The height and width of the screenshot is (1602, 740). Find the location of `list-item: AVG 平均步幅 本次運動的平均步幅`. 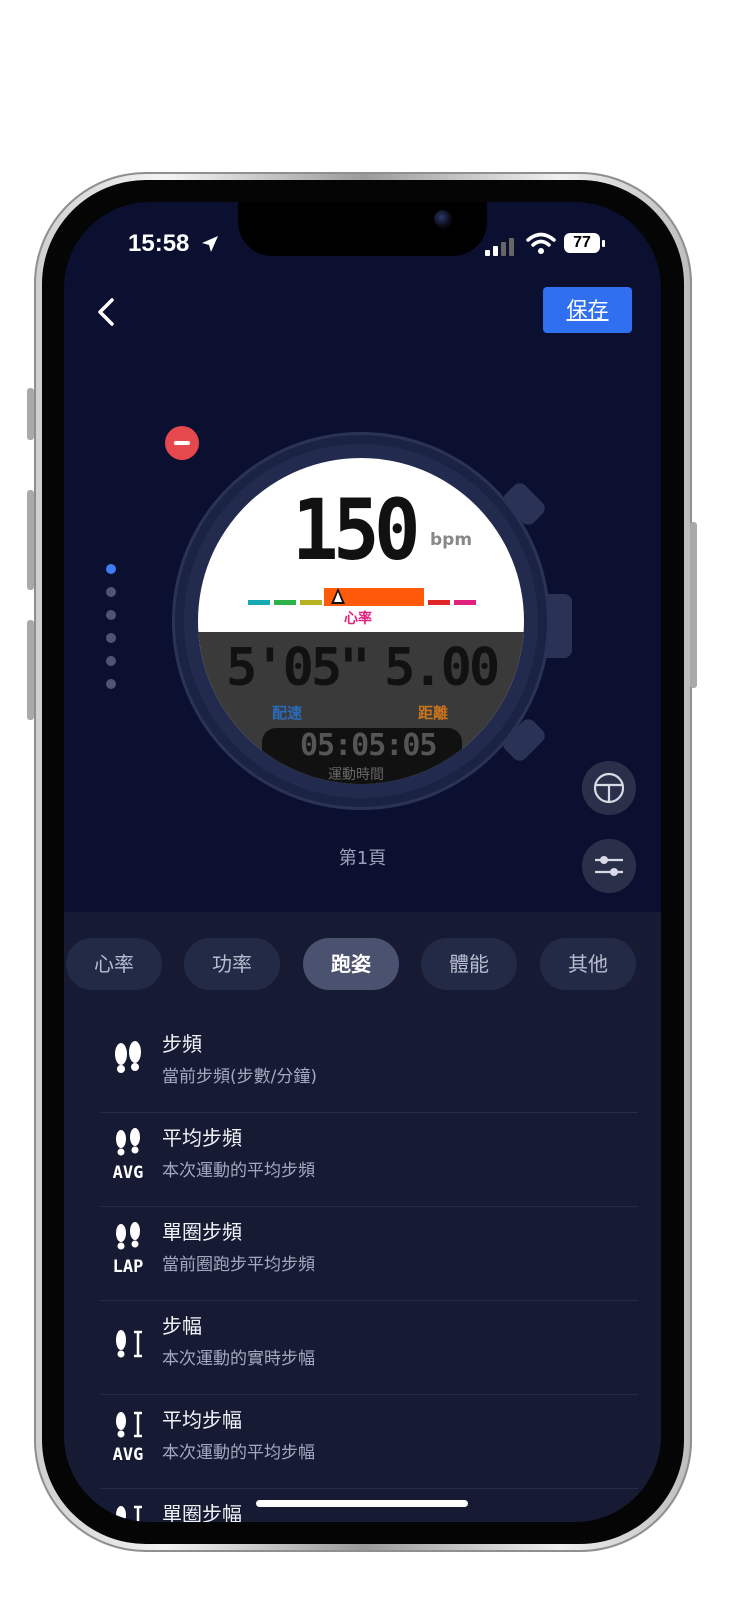

list-item: AVG 平均步幅 本次運動的平均步幅 is located at coordinates (369, 1441).